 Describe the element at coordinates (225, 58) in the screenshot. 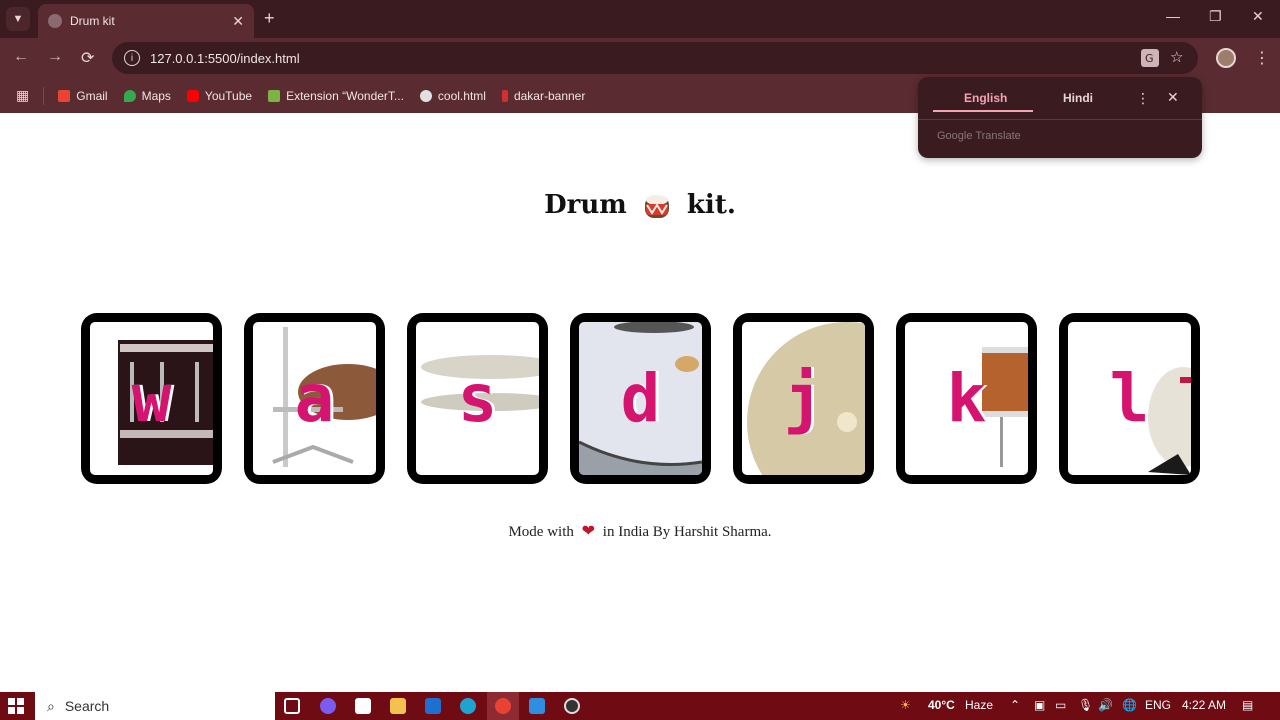

I see `url-text: 127.0.0.1:5500/index.html` at that location.